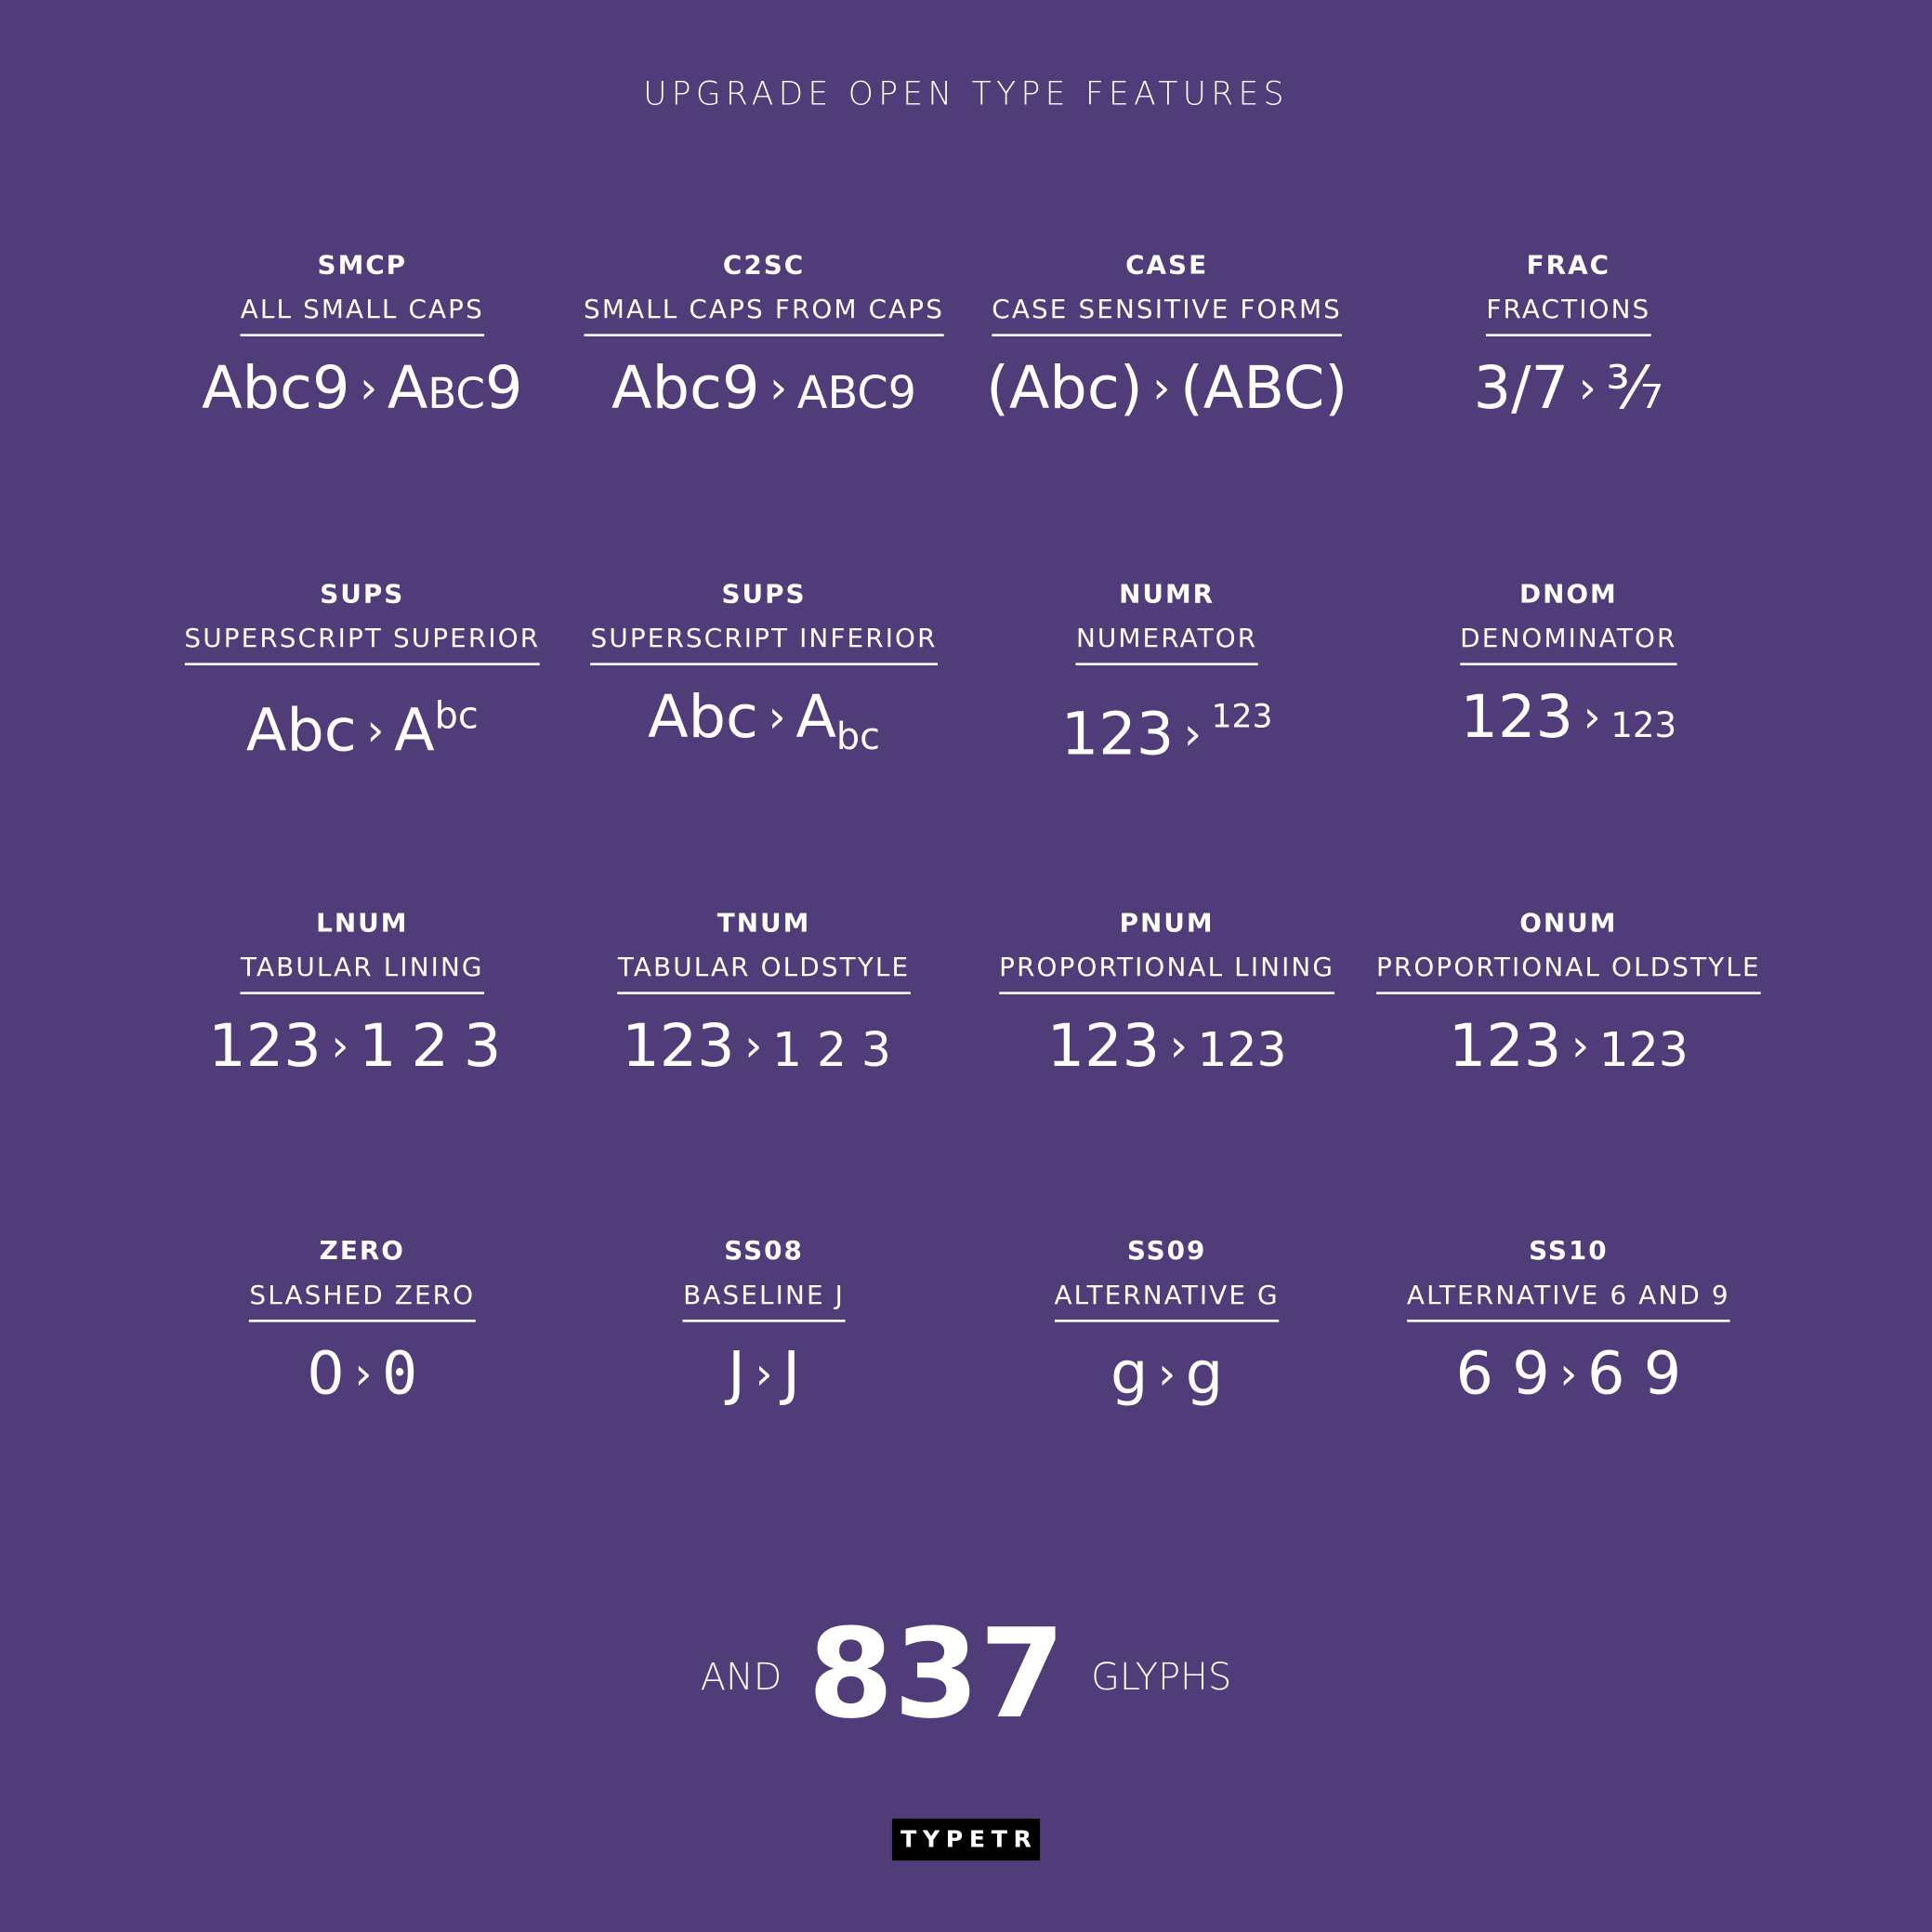 This screenshot has width=1932, height=1932. I want to click on feature-cell-ss10: SS10 ALTERNATIVE 6 AND 9 6 9 › 6 9, so click(1568, 1326).